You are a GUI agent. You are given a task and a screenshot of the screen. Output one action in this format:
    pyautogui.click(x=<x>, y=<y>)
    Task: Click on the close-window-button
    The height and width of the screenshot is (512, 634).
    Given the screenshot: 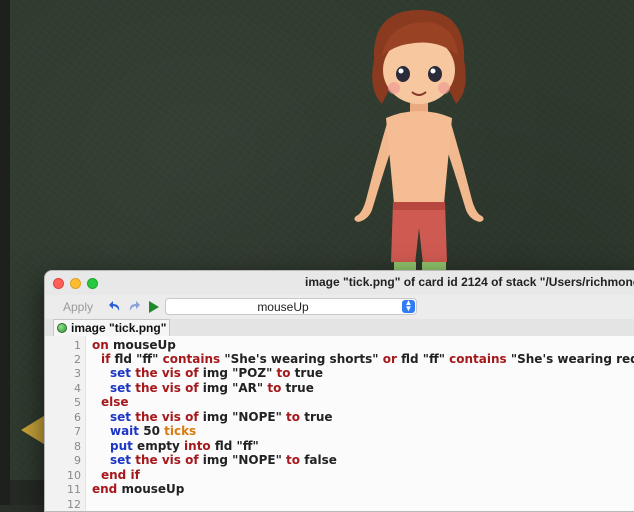 What is the action you would take?
    pyautogui.click(x=58, y=283)
    